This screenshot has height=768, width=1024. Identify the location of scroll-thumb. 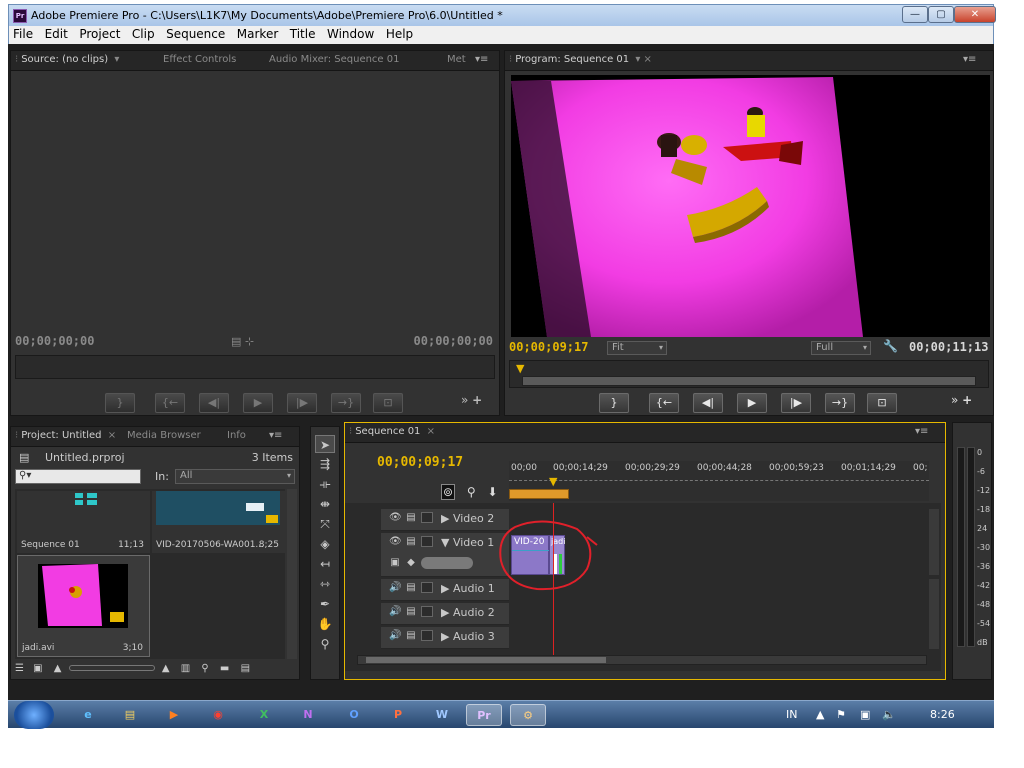
(486, 660).